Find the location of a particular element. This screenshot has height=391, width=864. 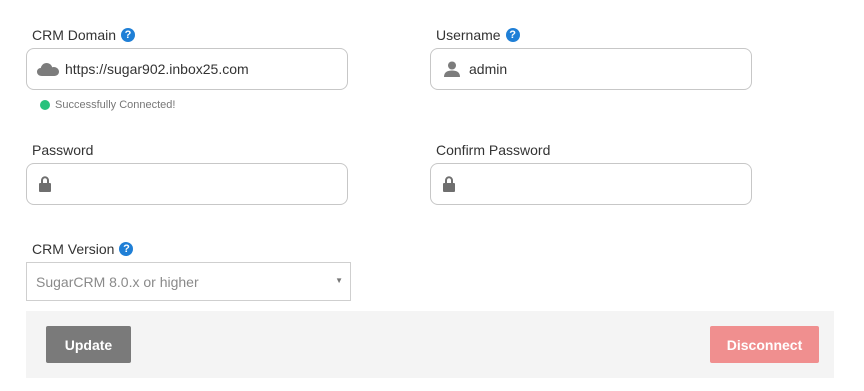

update-button: Update is located at coordinates (88, 344).